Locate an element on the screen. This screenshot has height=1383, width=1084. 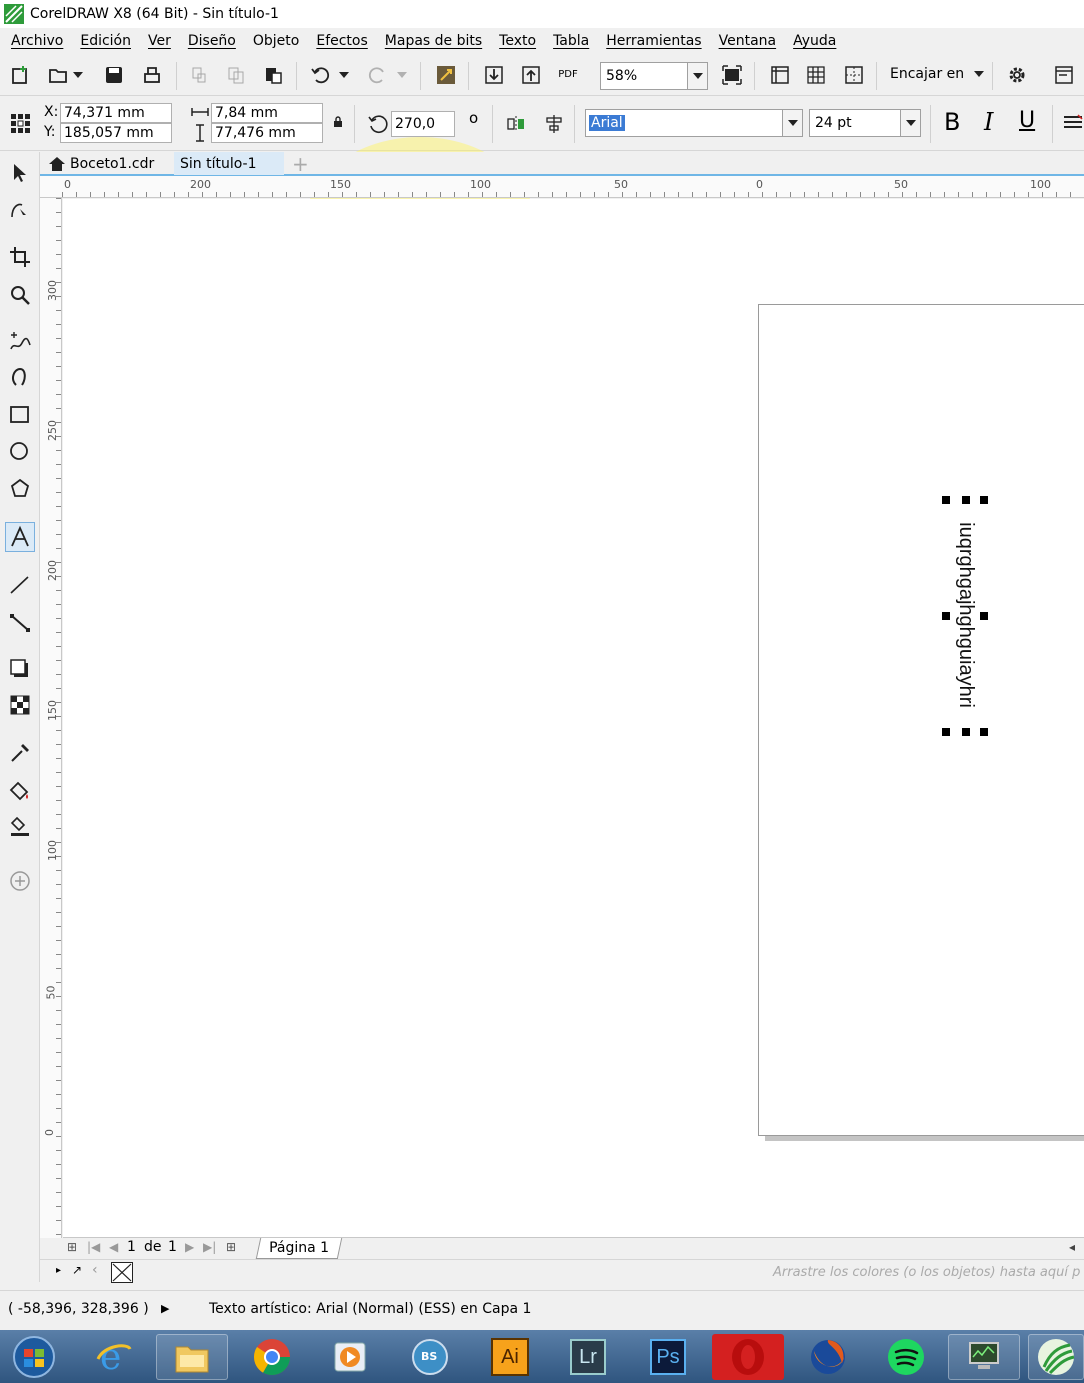
selected-text-object: iuqrghgajhghguiayhri is located at coordinates (965, 616).